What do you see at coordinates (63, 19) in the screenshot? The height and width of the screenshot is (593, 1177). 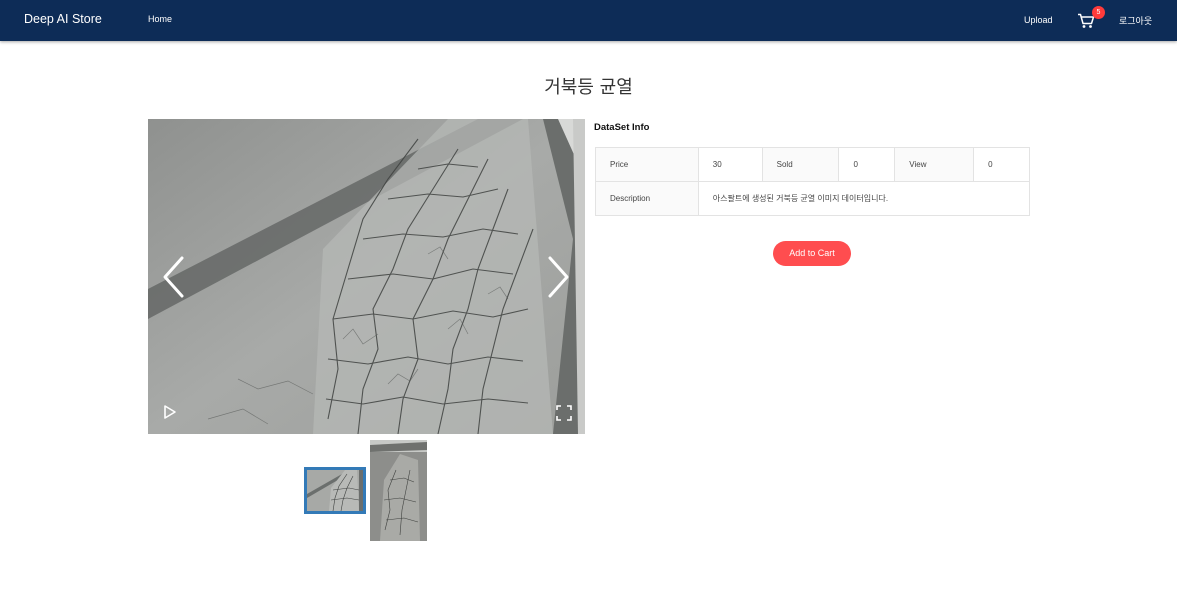 I see `brand-logo-link: Deep AI Store` at bounding box center [63, 19].